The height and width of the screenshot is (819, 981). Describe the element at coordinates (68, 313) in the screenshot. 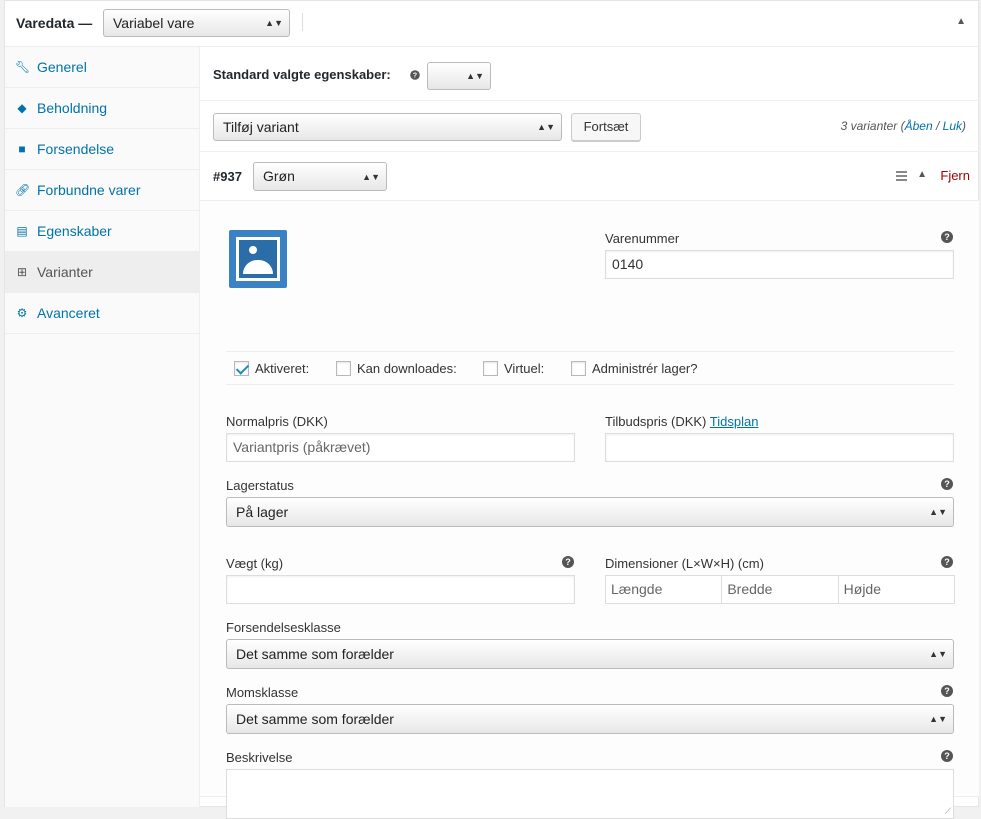

I see `tab-label: Avanceret` at that location.